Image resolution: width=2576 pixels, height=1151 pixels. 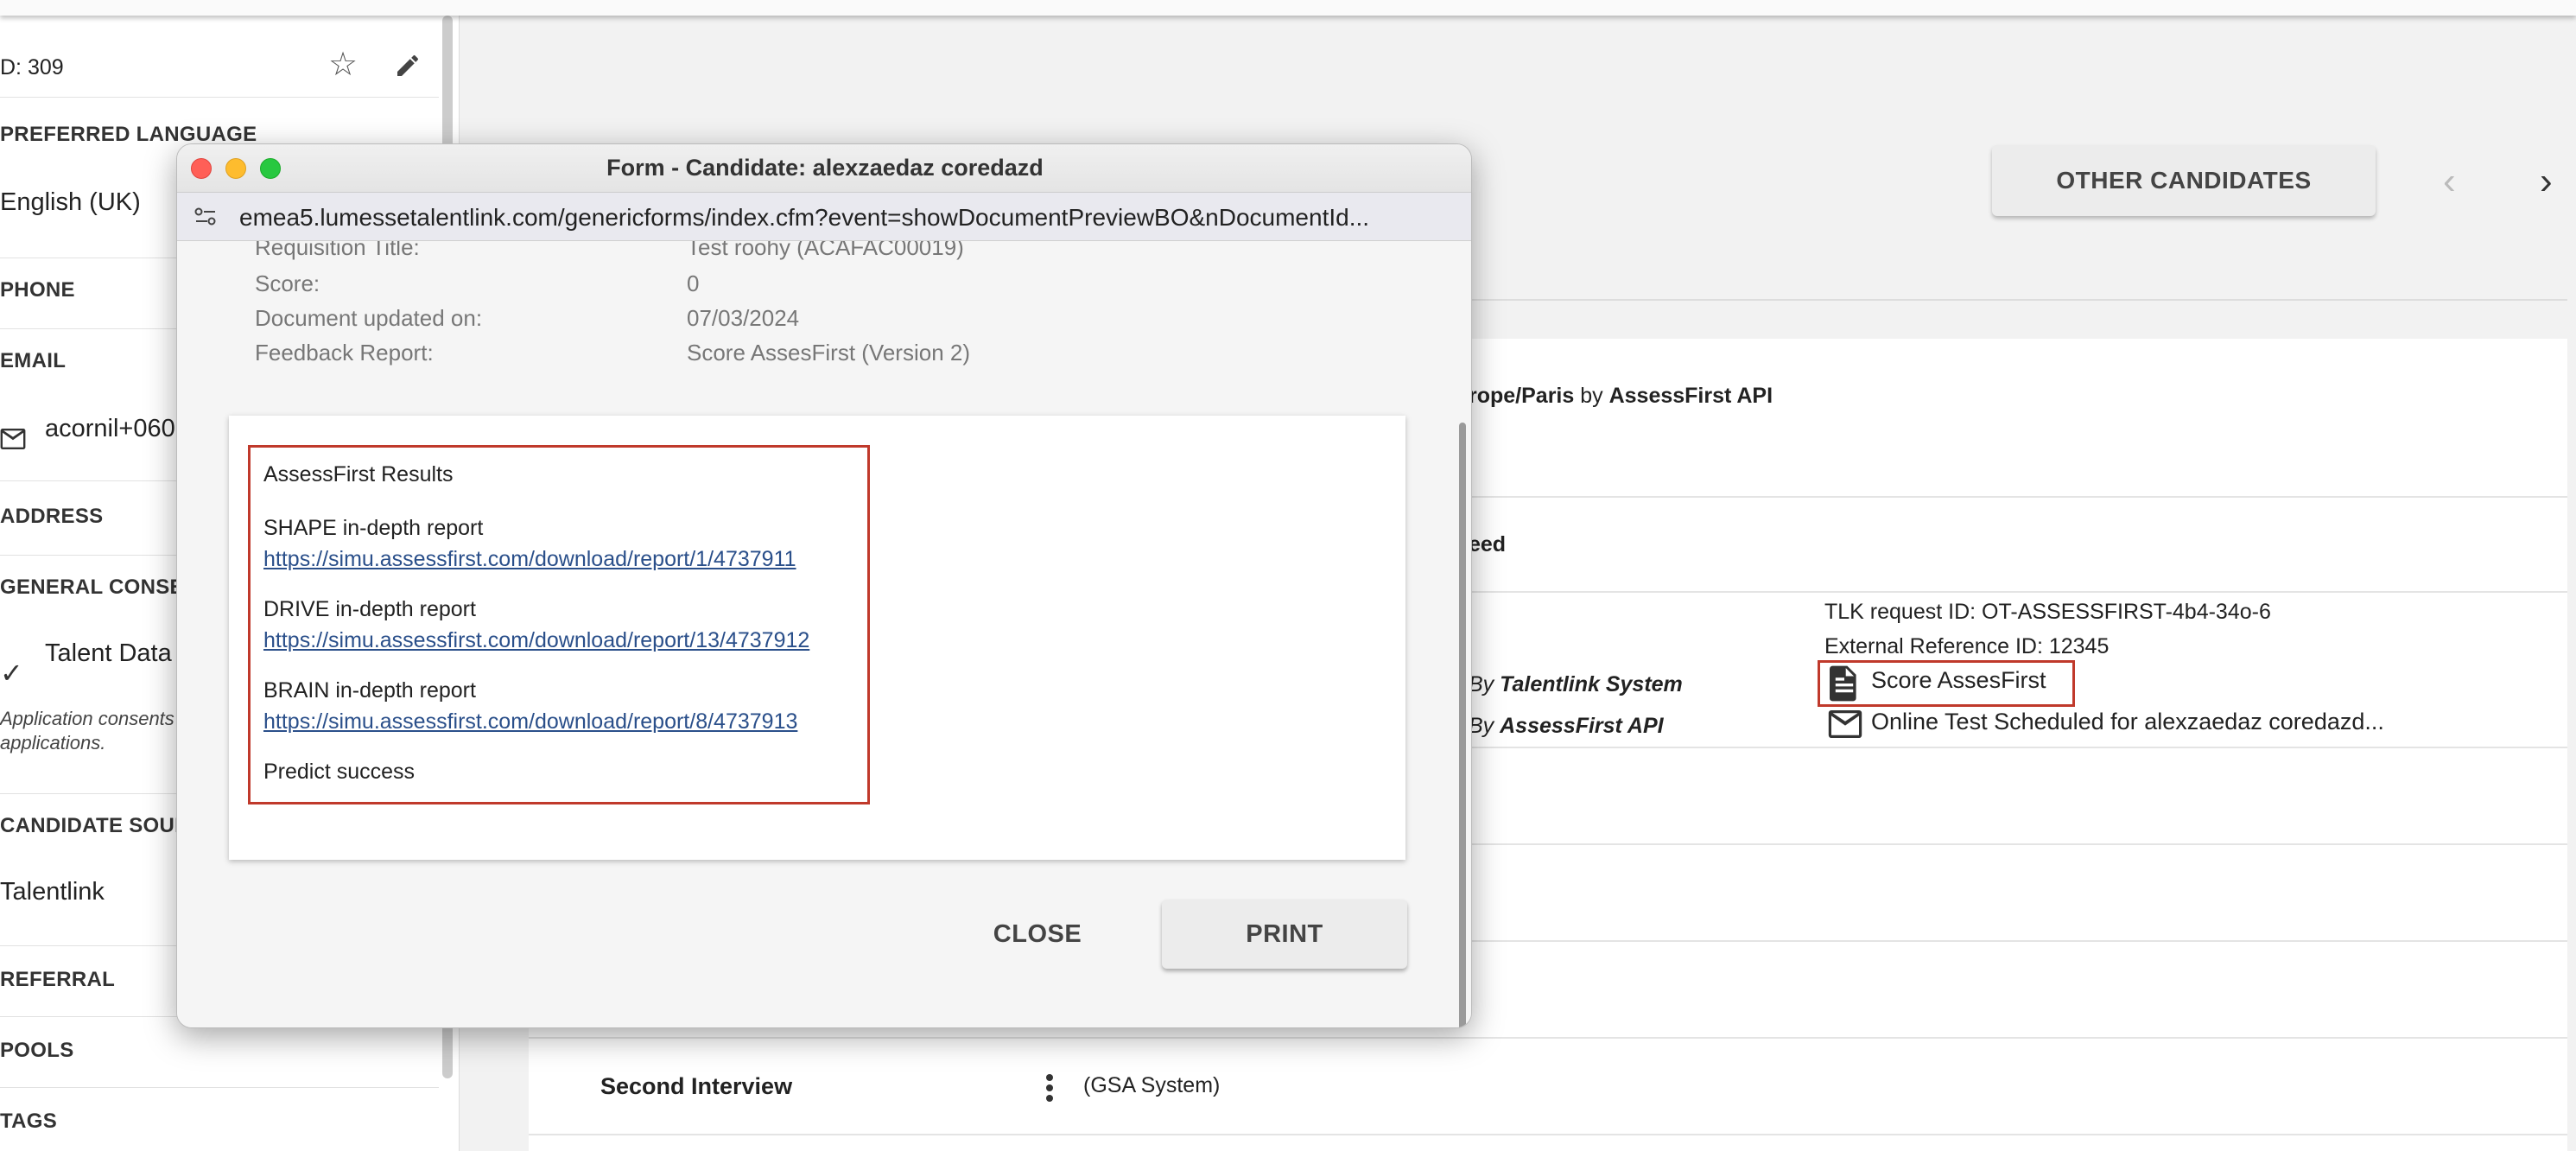 I want to click on score-document-link: Score AssesFirst, so click(x=1958, y=680).